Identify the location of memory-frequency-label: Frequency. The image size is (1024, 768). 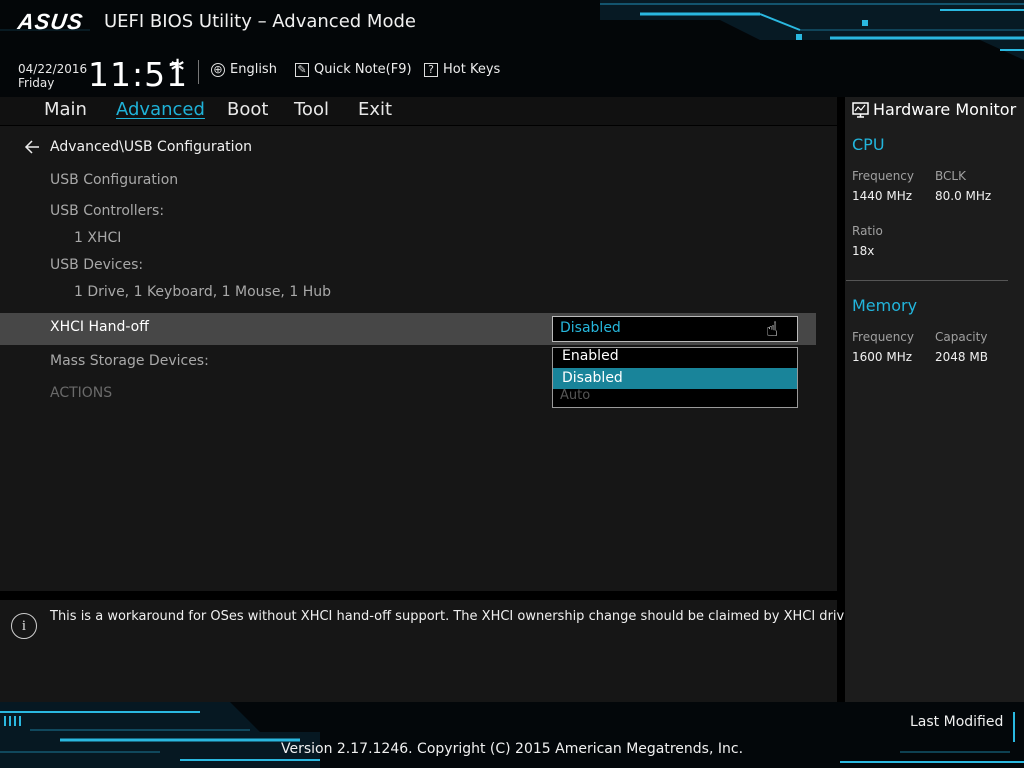
(883, 337).